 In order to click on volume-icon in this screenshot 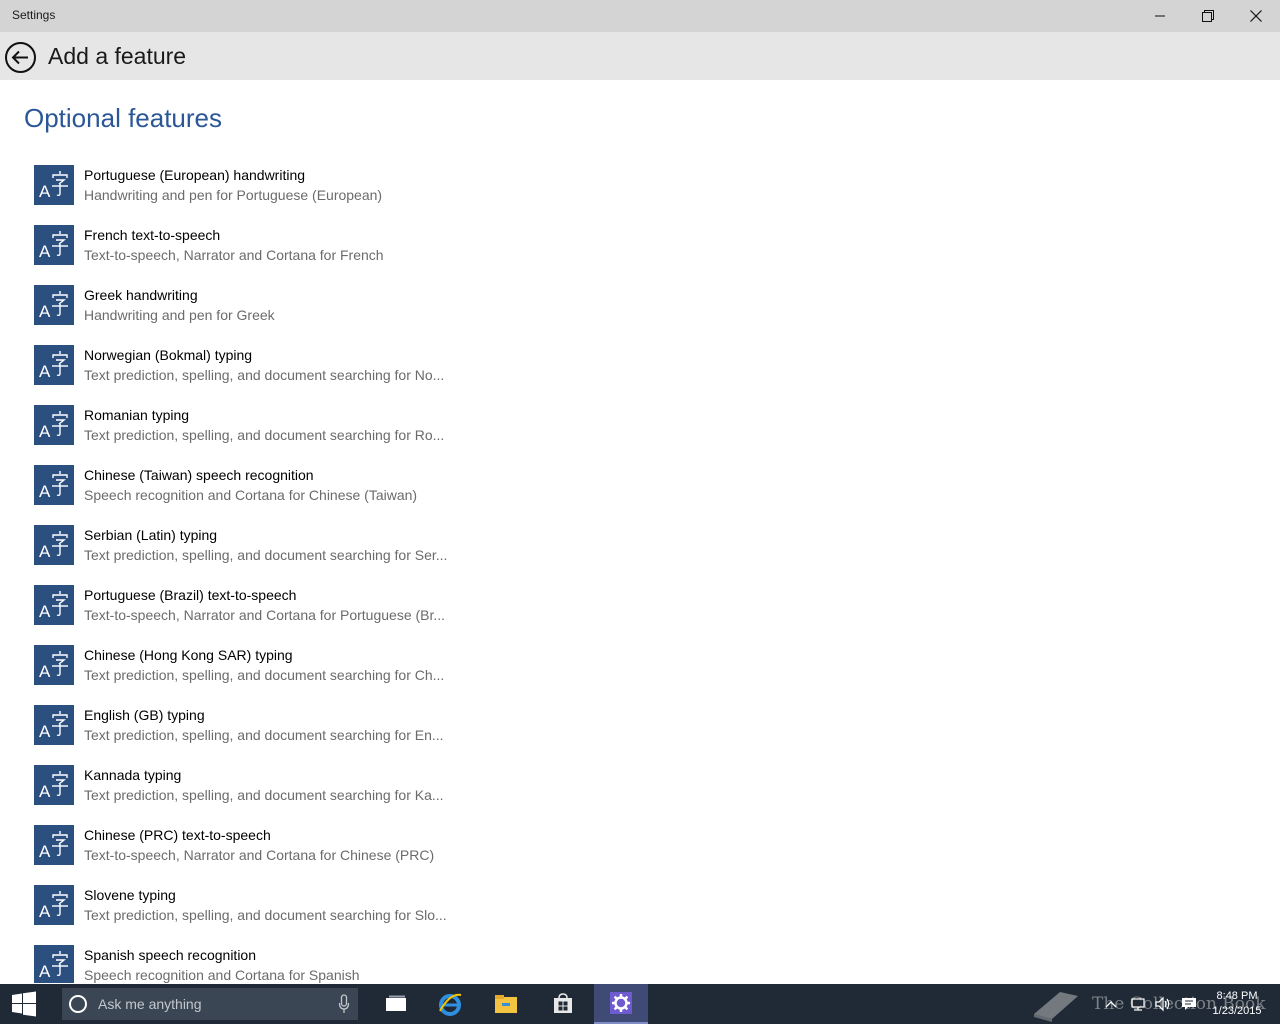, I will do `click(1163, 1004)`.